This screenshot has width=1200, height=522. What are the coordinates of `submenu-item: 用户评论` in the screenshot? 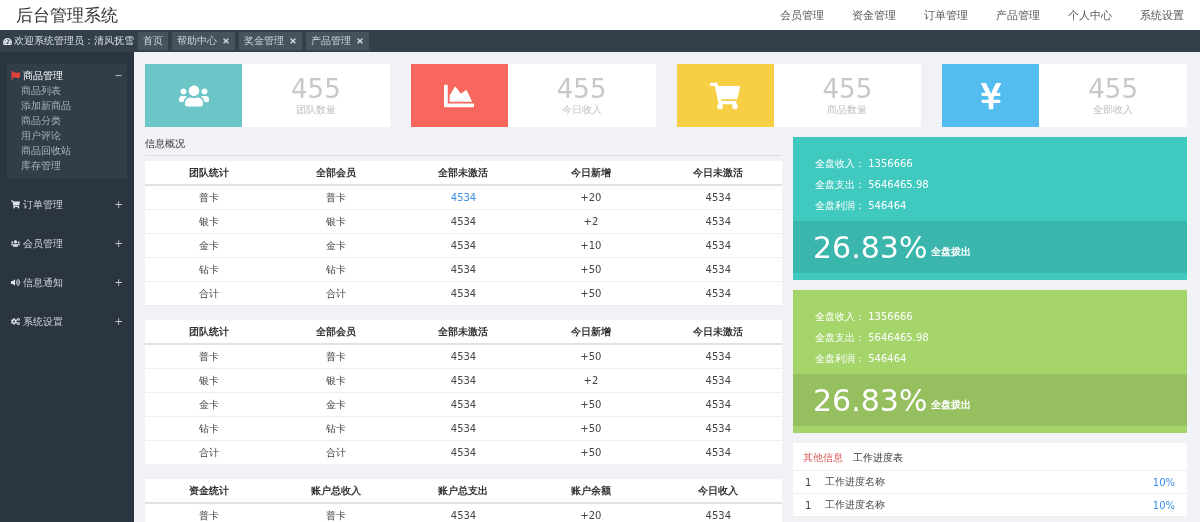 It's located at (67, 135).